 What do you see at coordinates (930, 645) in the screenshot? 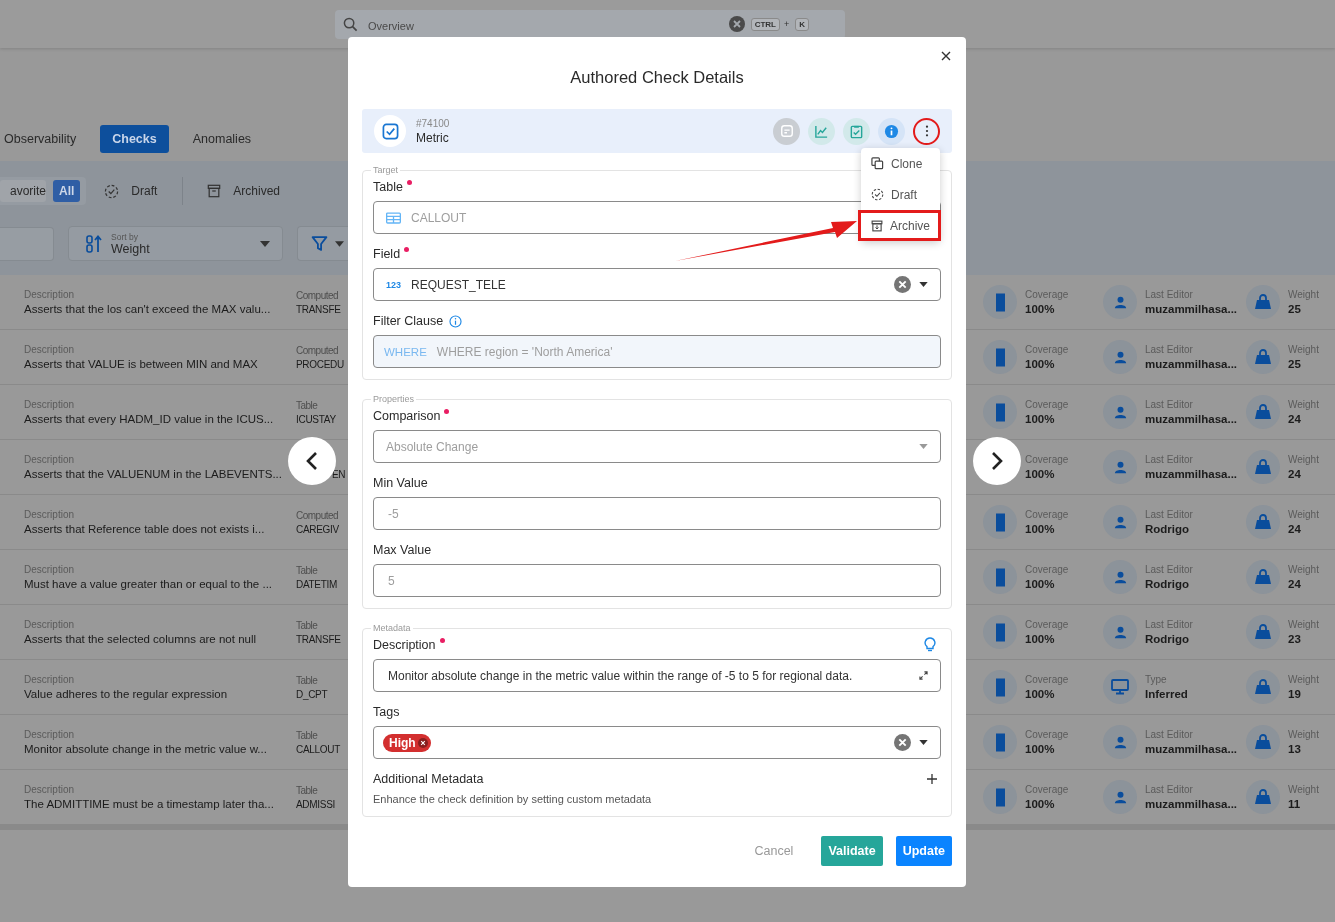
I see `lightbulb-icon` at bounding box center [930, 645].